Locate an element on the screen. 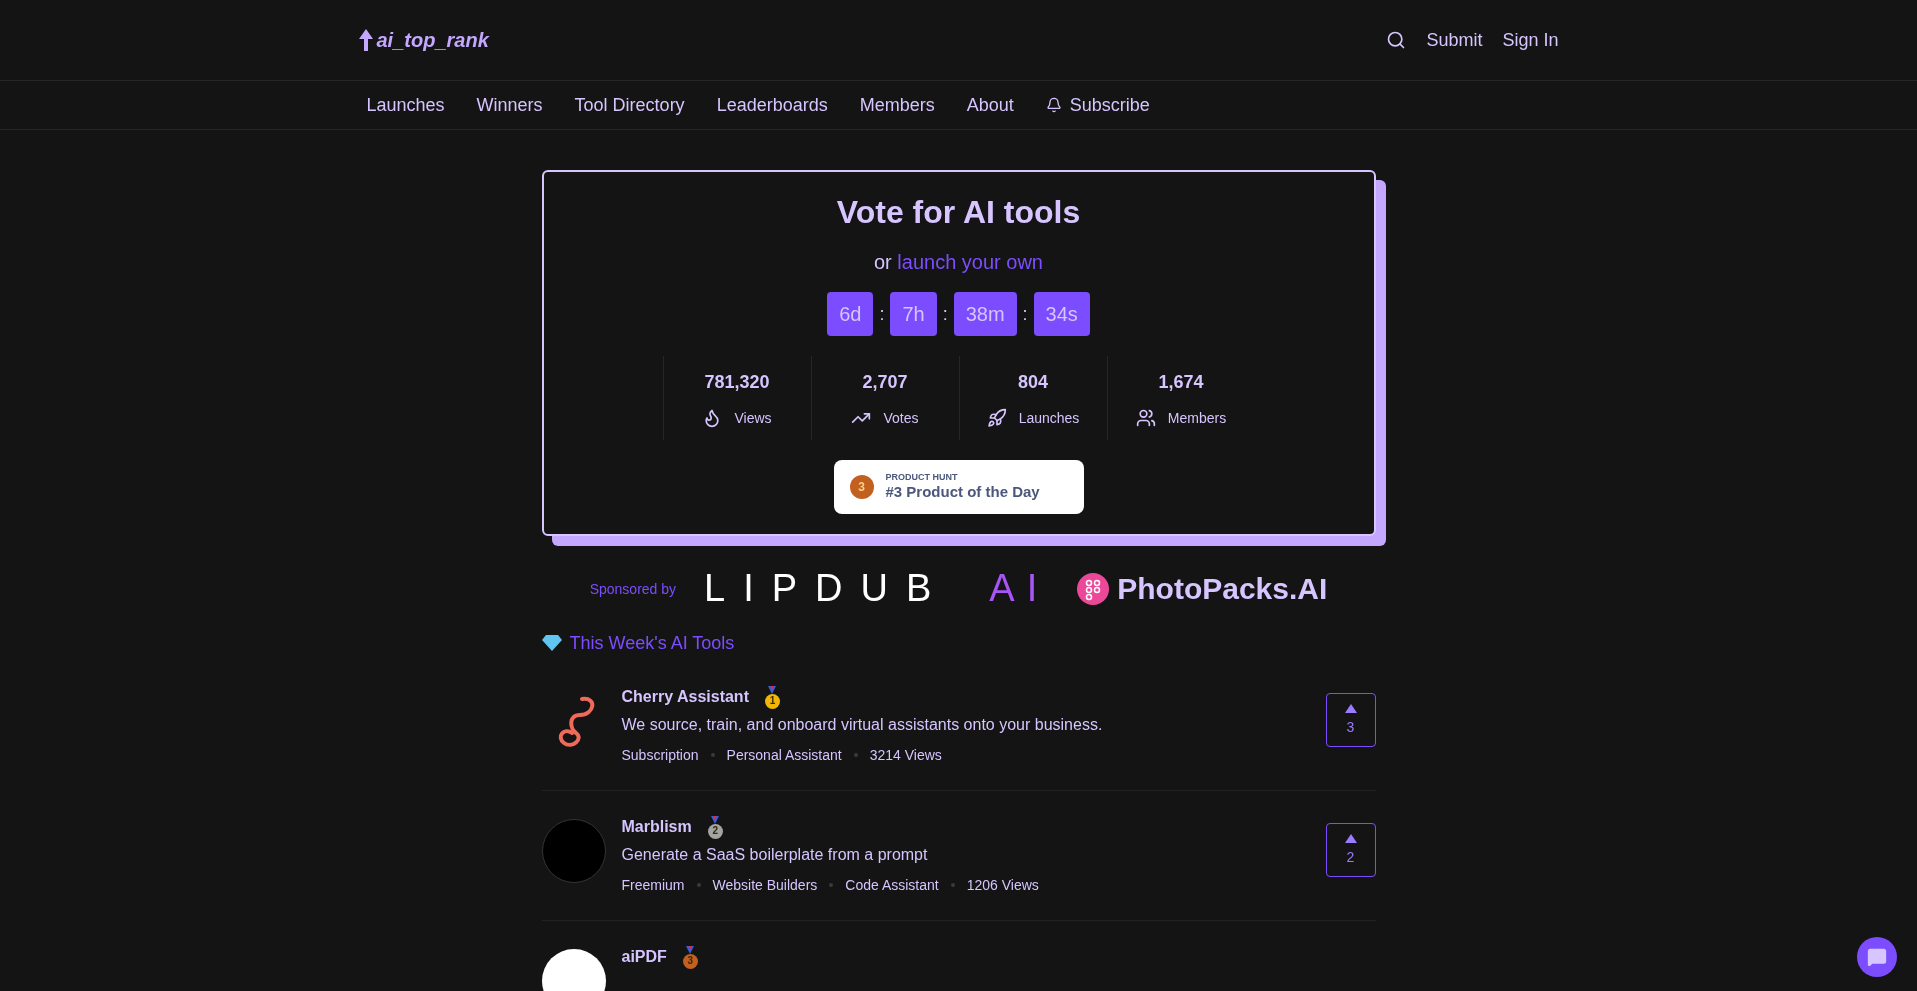  nav-link: Tool Directory is located at coordinates (629, 105).